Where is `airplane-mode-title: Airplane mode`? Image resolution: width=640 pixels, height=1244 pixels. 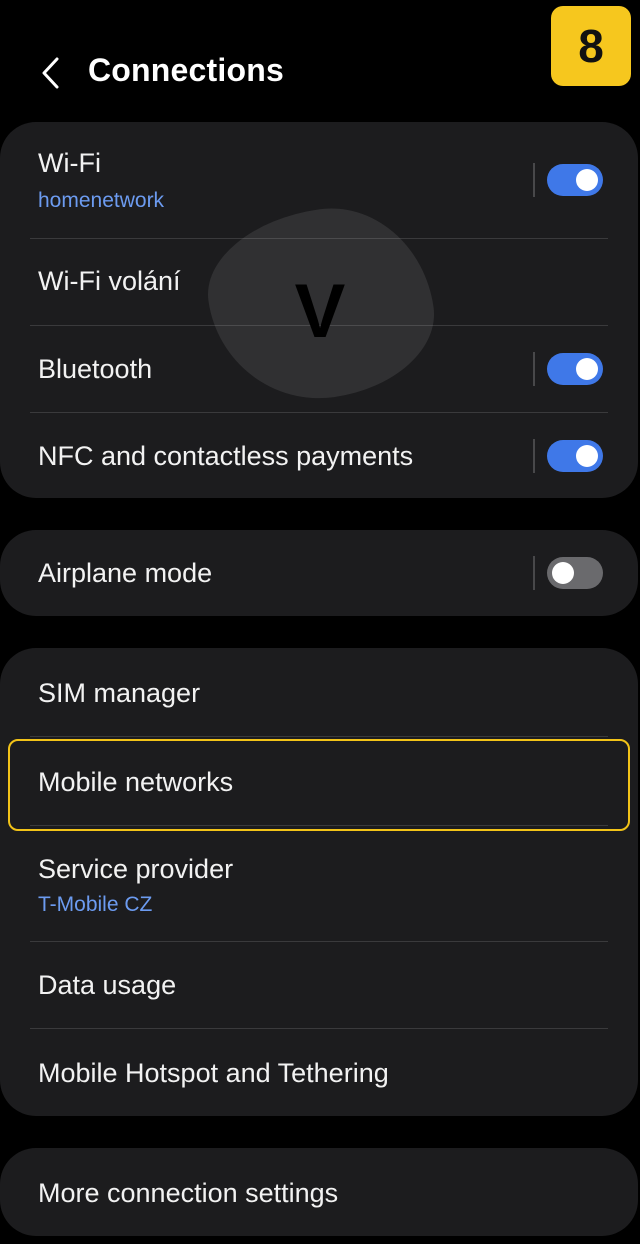 airplane-mode-title: Airplane mode is located at coordinates (125, 573).